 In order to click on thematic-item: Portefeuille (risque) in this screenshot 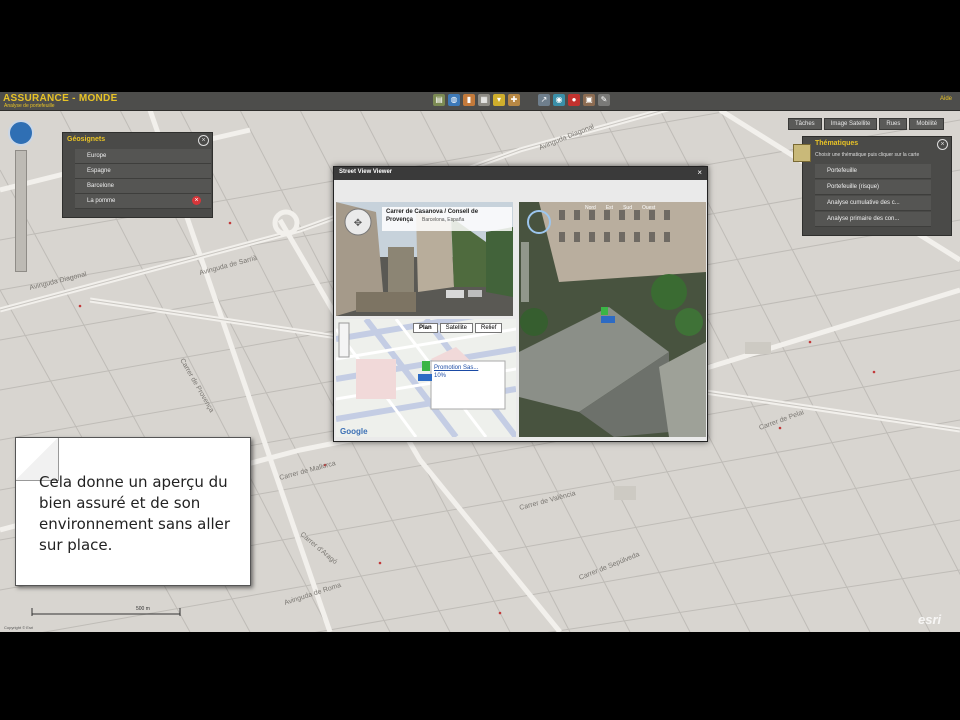, I will do `click(873, 187)`.